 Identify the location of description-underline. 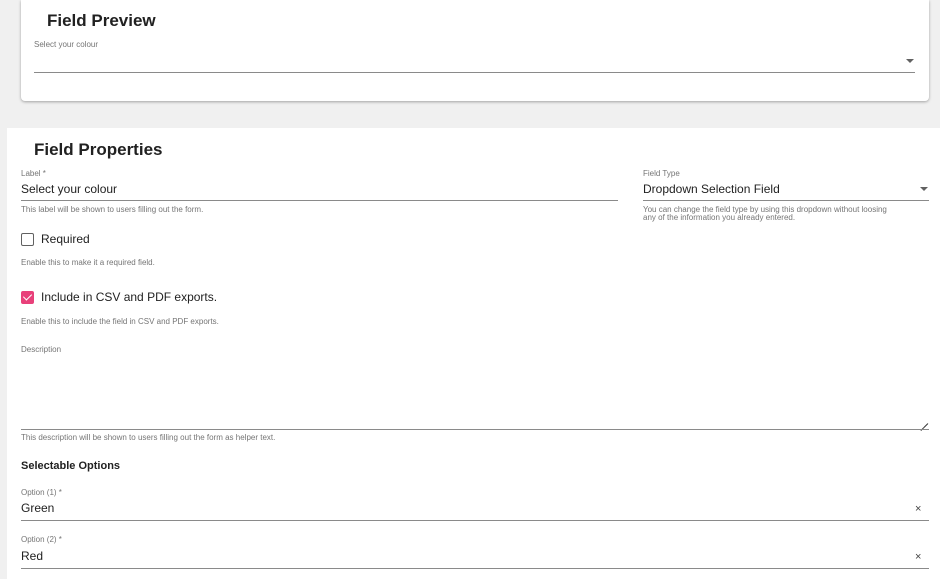
(475, 429).